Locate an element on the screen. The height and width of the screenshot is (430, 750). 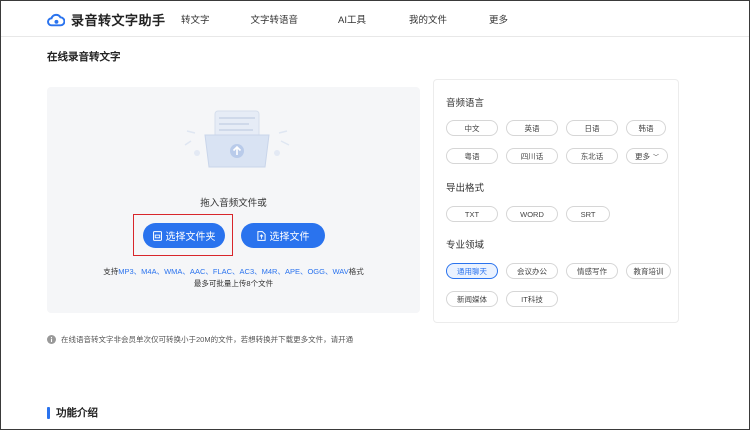
domain-option-meeting: 会议办公 is located at coordinates (532, 271).